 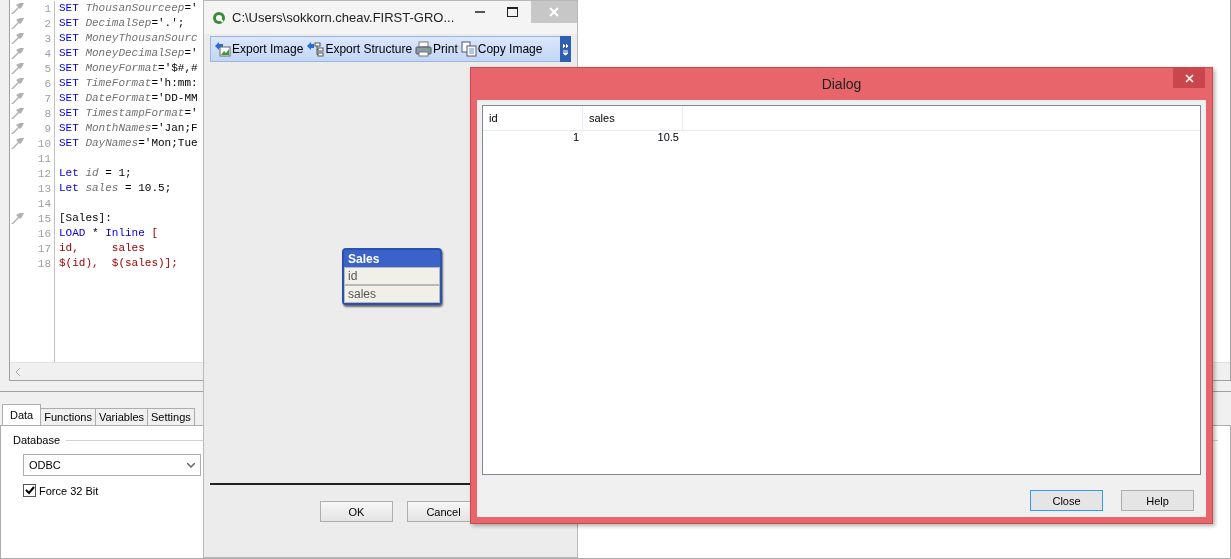 I want to click on code-line: SET TimeFormat='h:mm:, so click(x=128, y=83).